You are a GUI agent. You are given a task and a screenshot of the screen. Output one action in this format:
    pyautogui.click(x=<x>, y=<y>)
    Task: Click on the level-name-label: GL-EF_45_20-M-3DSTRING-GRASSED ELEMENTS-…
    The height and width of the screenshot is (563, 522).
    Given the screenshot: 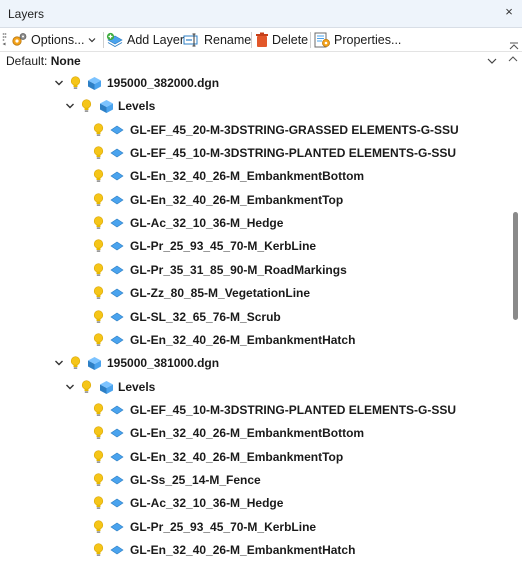 What is the action you would take?
    pyautogui.click(x=294, y=130)
    